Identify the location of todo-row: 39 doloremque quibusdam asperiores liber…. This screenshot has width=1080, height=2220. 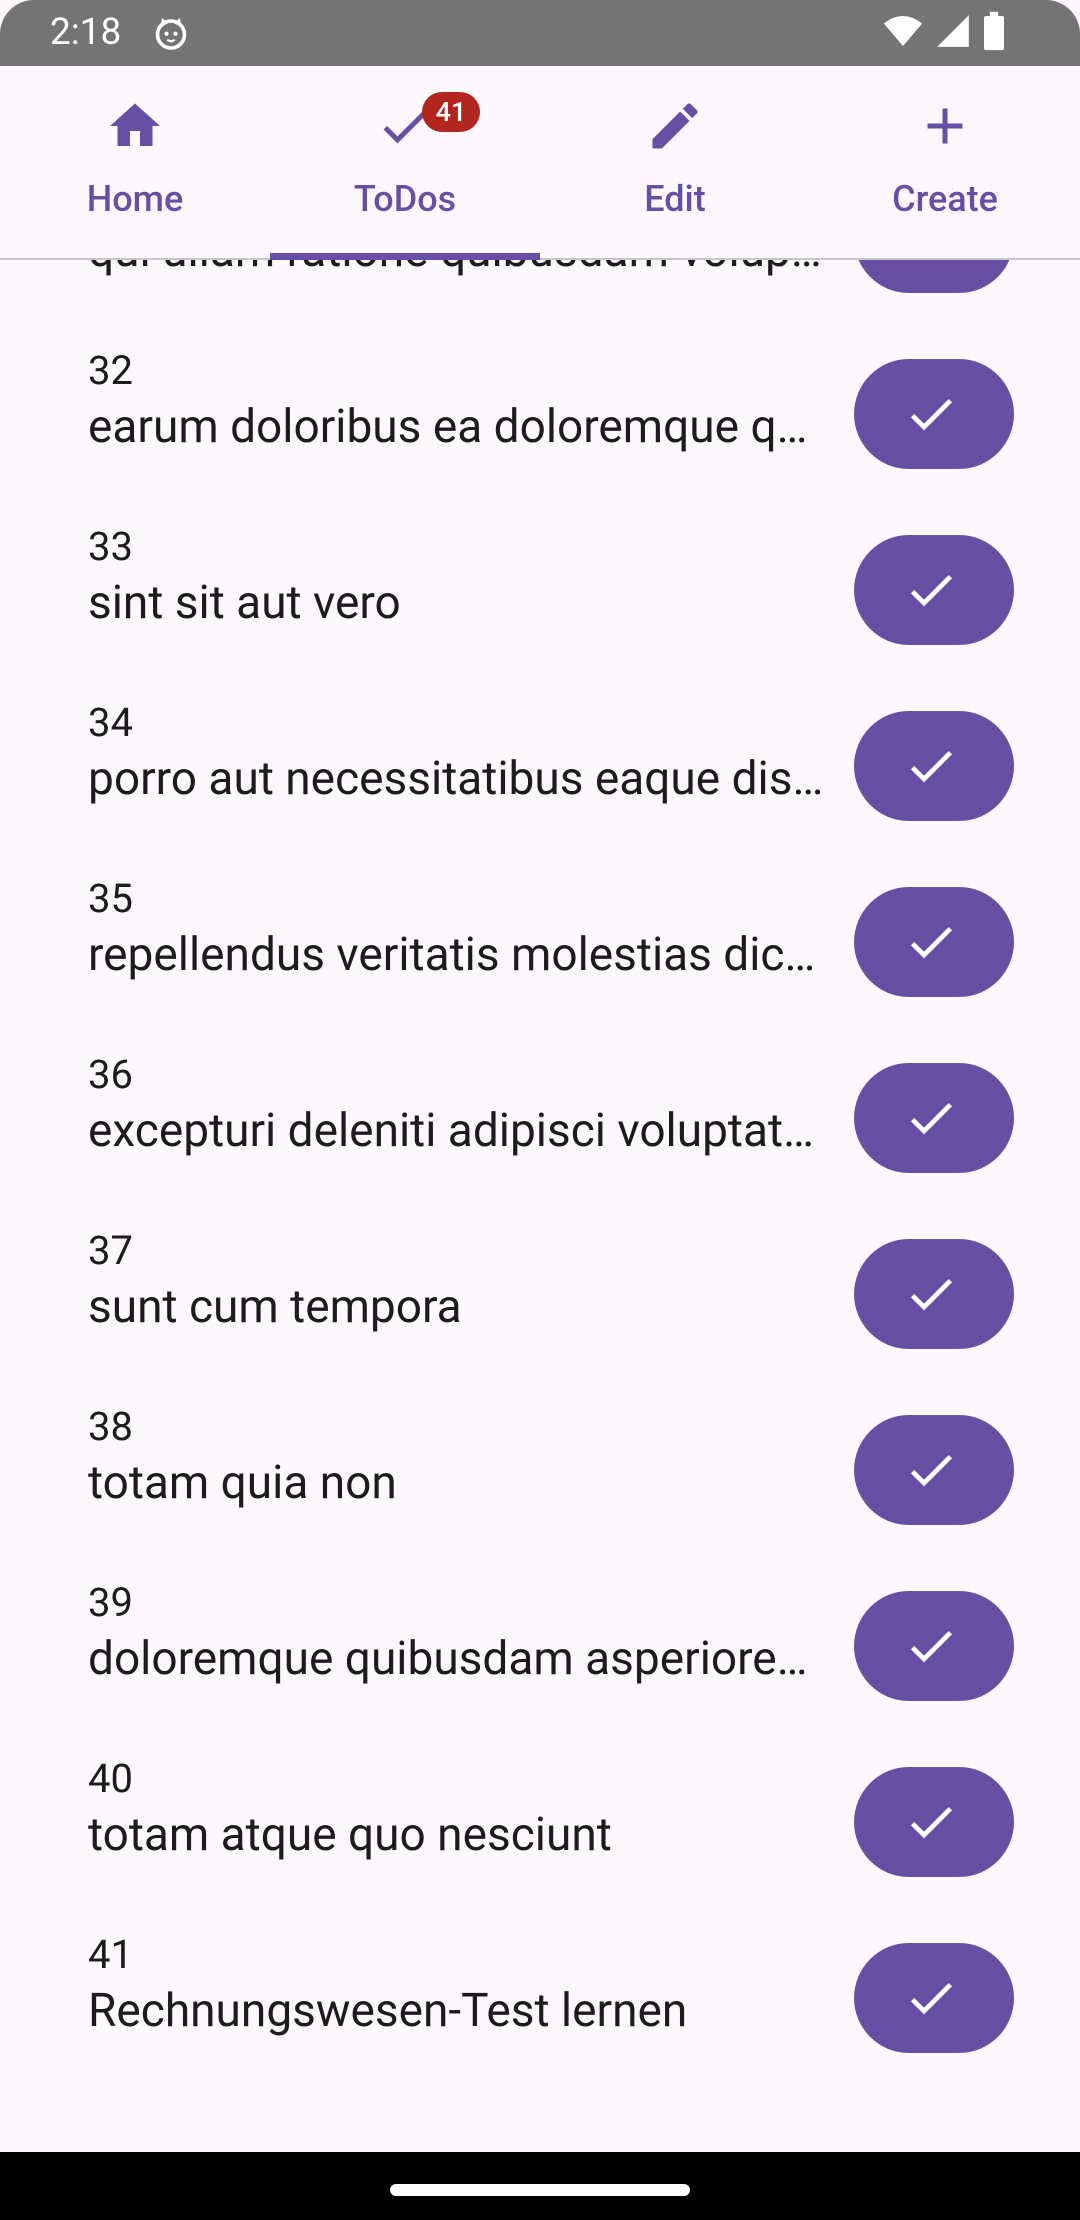
(540, 1643).